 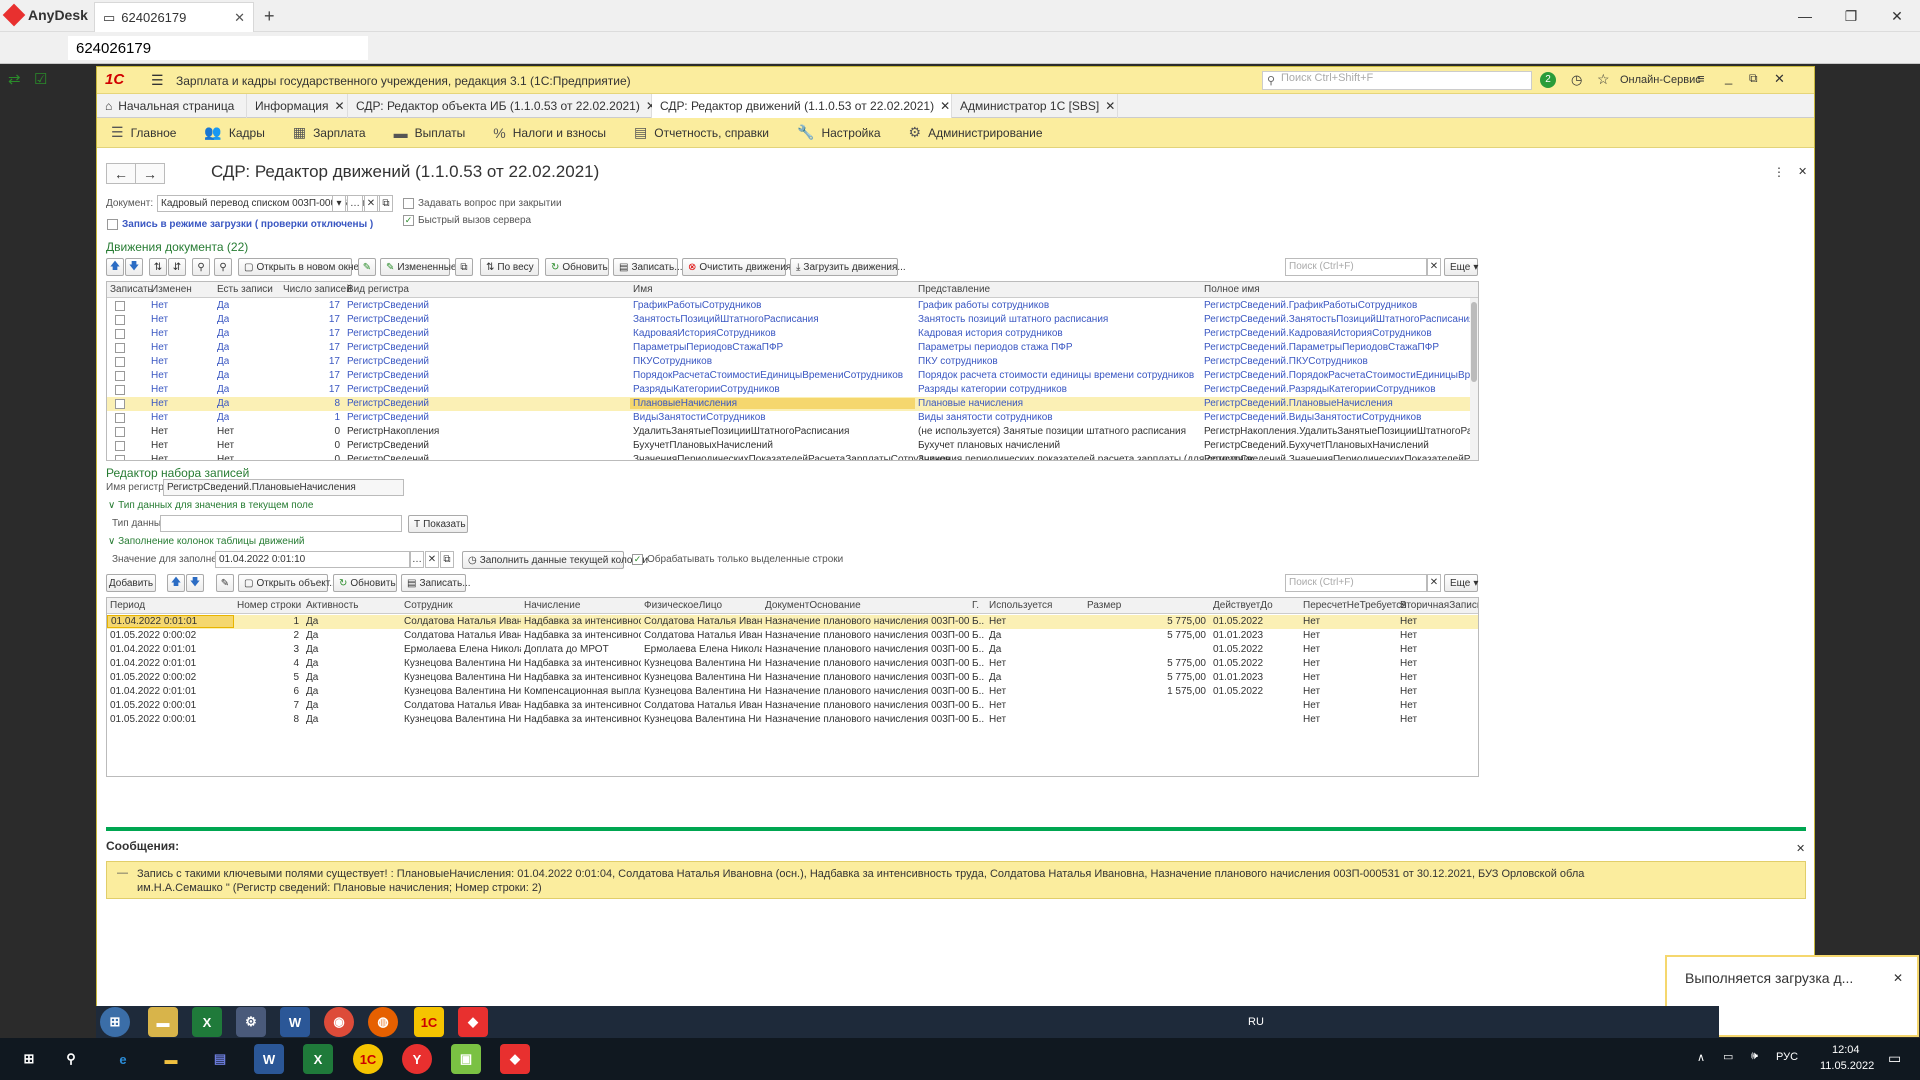 I want to click on column-header: Записать, so click(x=130, y=289).